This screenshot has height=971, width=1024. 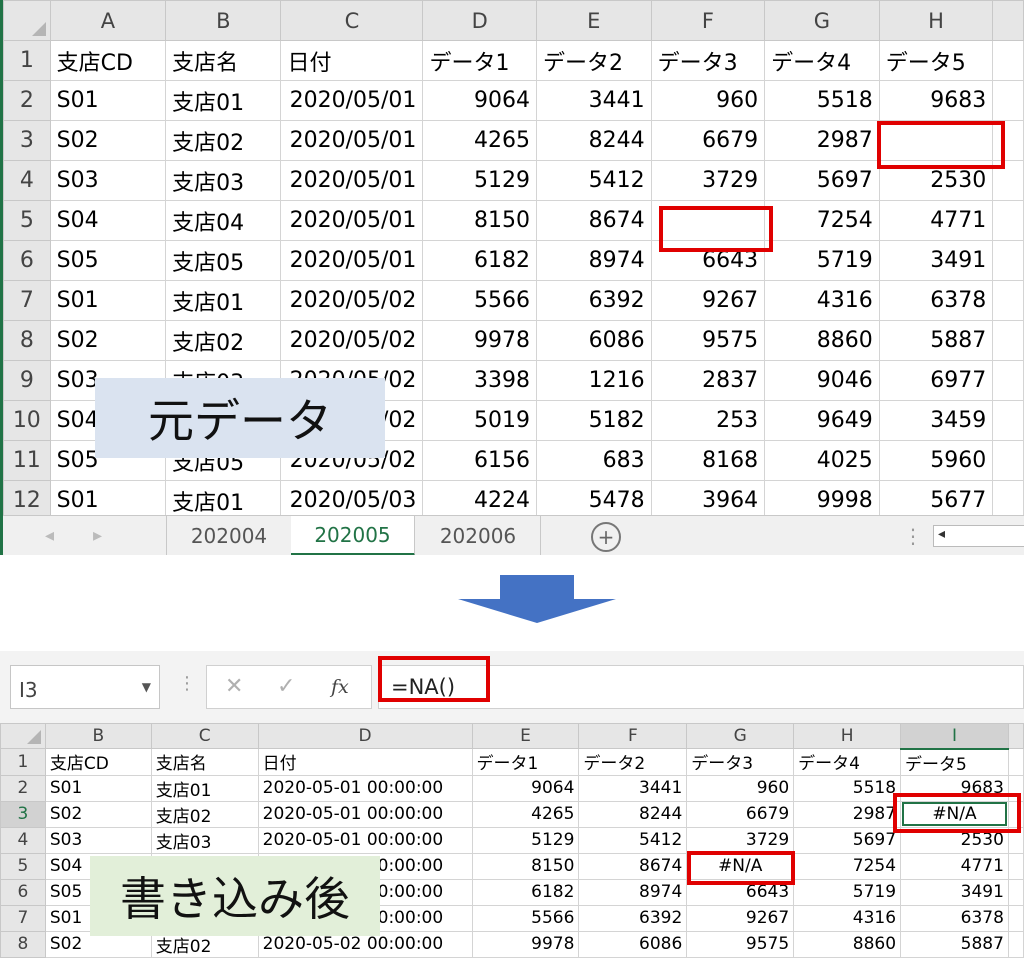 I want to click on cell: データ5, so click(x=936, y=60).